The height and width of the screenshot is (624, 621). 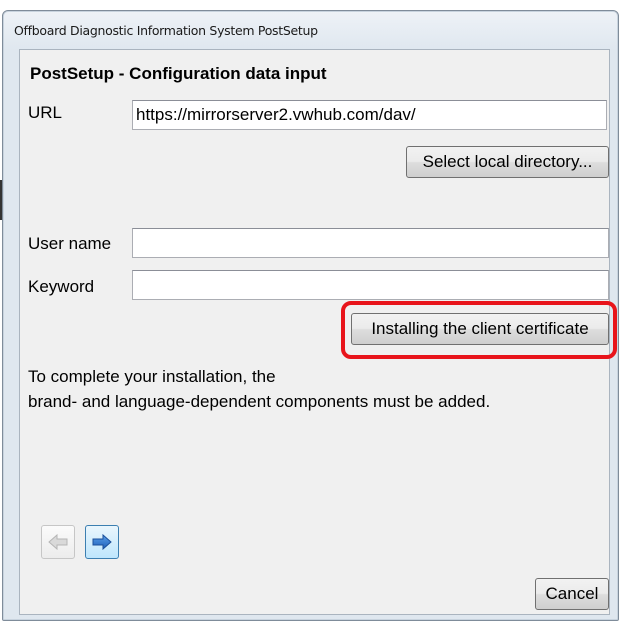 I want to click on url-label: URL, so click(x=45, y=112).